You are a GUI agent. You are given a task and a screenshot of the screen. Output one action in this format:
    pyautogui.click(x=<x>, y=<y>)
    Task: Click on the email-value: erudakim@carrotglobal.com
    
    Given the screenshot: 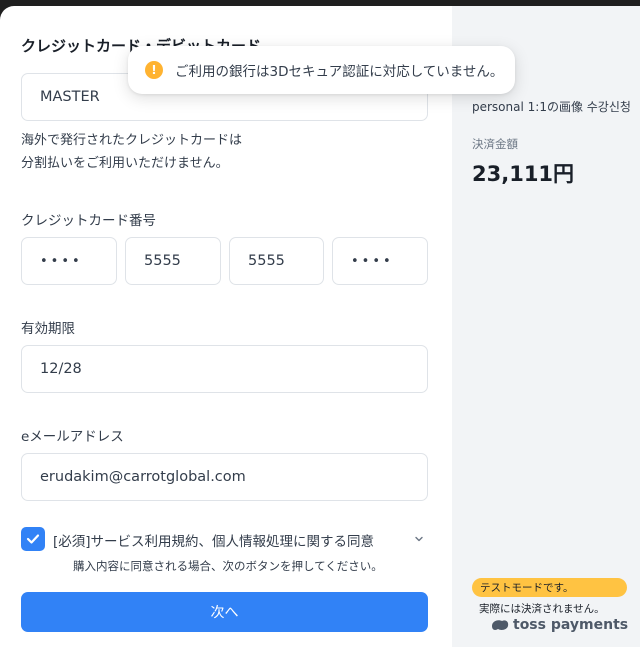 What is the action you would take?
    pyautogui.click(x=143, y=477)
    